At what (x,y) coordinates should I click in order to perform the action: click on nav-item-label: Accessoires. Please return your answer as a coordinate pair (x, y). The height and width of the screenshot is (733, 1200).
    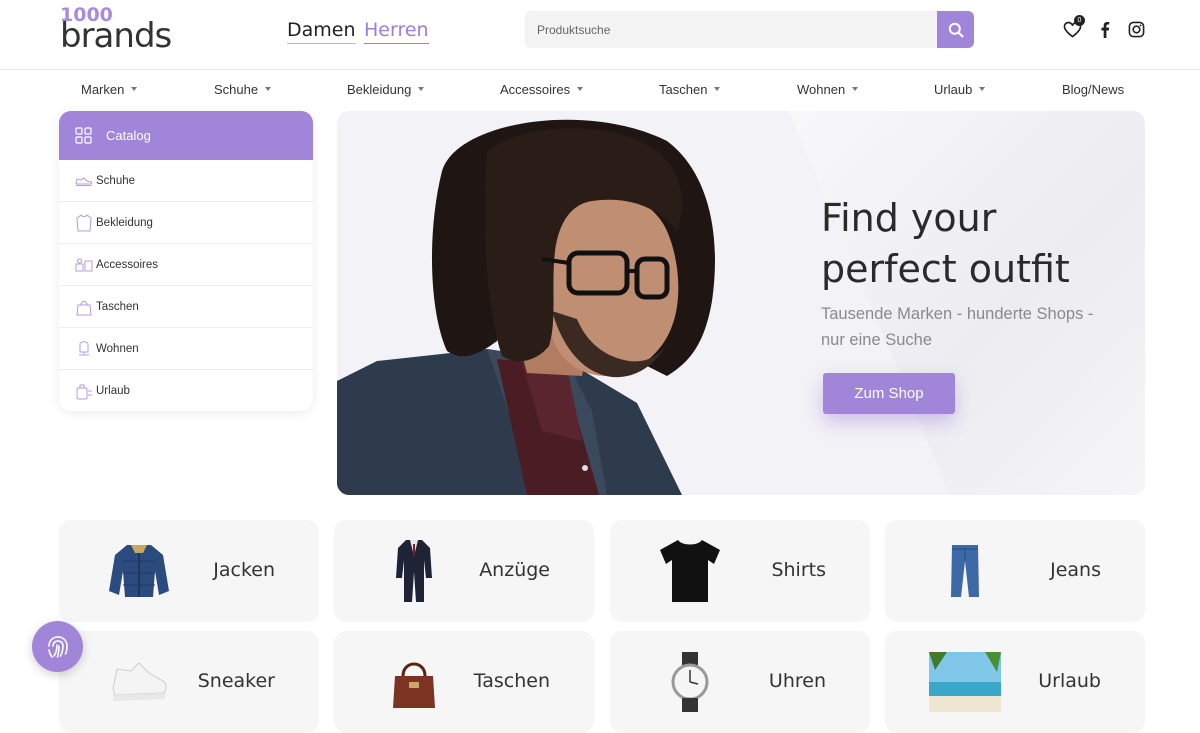
    Looking at the image, I should click on (535, 89).